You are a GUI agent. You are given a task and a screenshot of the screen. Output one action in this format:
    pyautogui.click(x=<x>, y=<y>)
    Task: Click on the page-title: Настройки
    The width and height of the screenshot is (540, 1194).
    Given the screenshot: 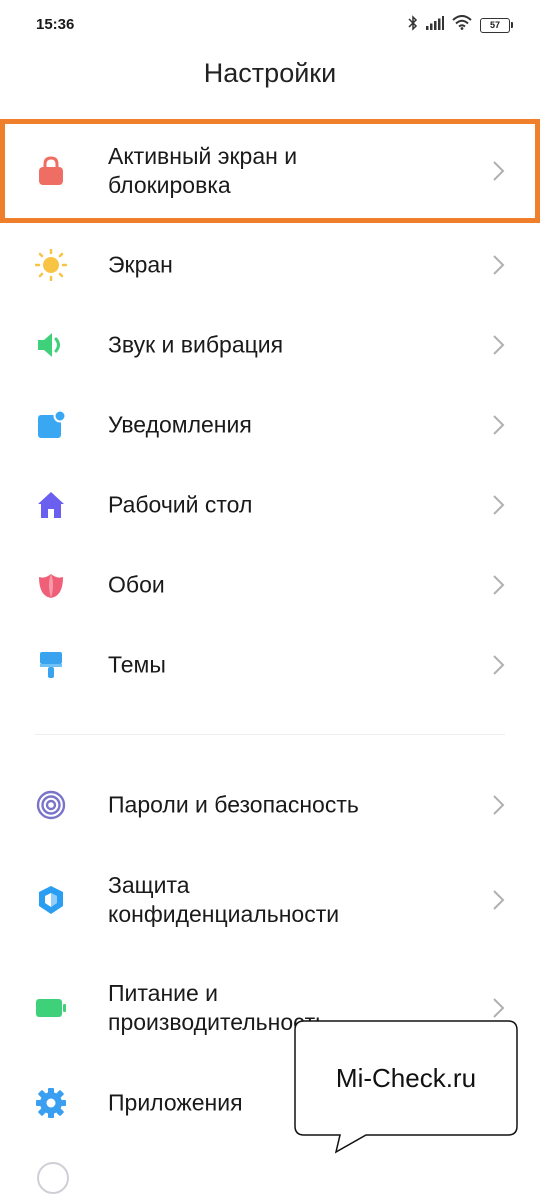 What is the action you would take?
    pyautogui.click(x=270, y=73)
    